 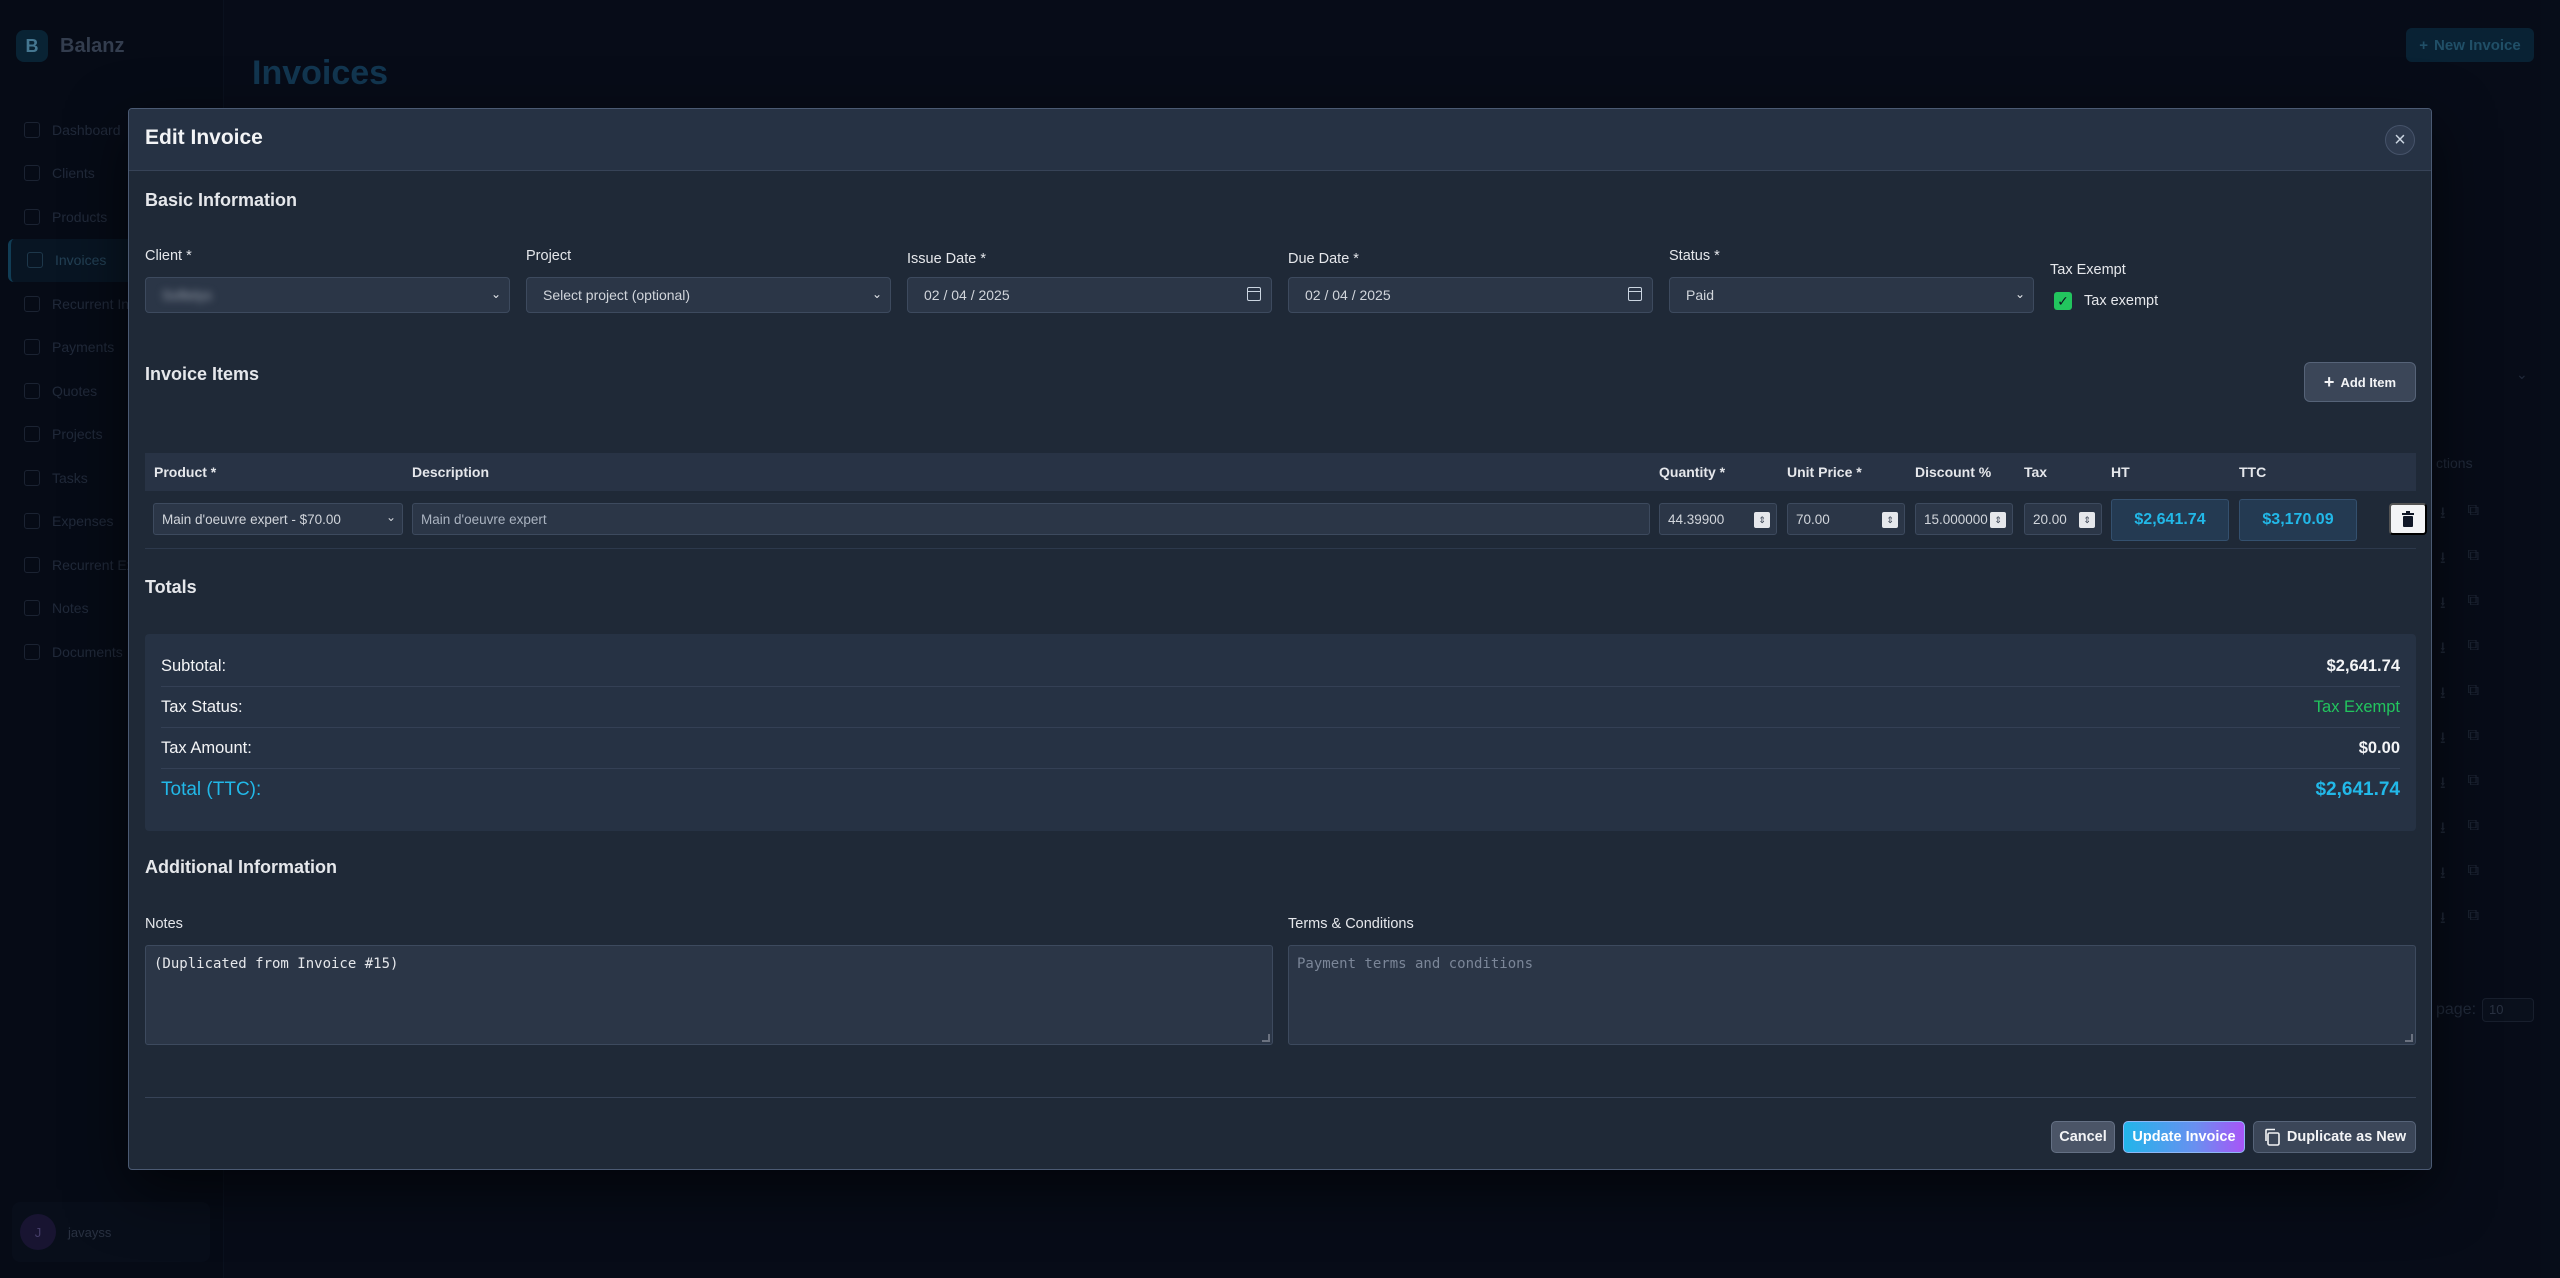 What do you see at coordinates (1348, 295) in the screenshot?
I see `due-date-value: 02 / 04 / 2025` at bounding box center [1348, 295].